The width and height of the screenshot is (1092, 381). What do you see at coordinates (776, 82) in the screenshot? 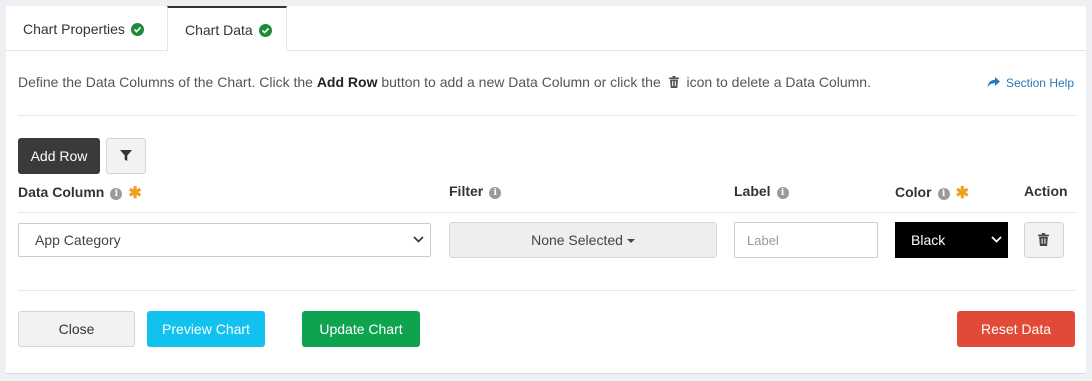
I see `intro-part-3: icon to delete a Data Column.` at bounding box center [776, 82].